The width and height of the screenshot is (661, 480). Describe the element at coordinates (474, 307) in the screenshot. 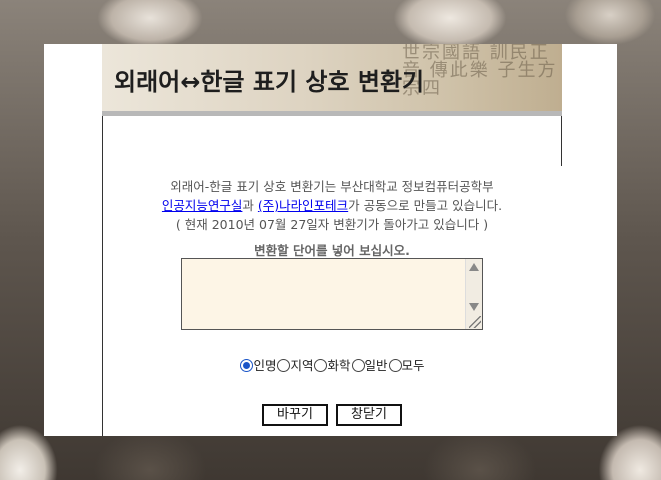

I see `scroll-down-icon` at that location.